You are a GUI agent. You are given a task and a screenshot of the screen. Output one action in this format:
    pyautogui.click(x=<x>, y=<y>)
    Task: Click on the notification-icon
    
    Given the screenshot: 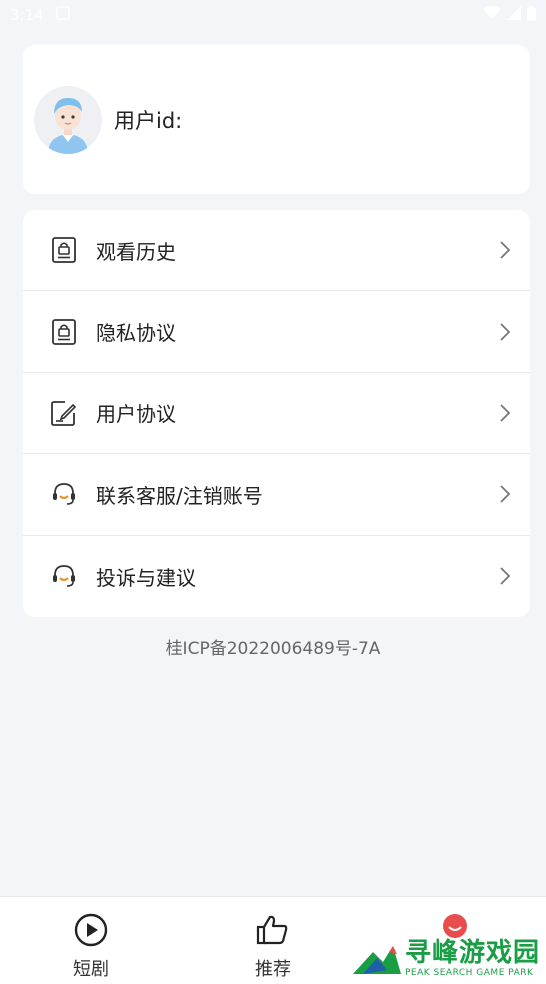 What is the action you would take?
    pyautogui.click(x=62, y=15)
    